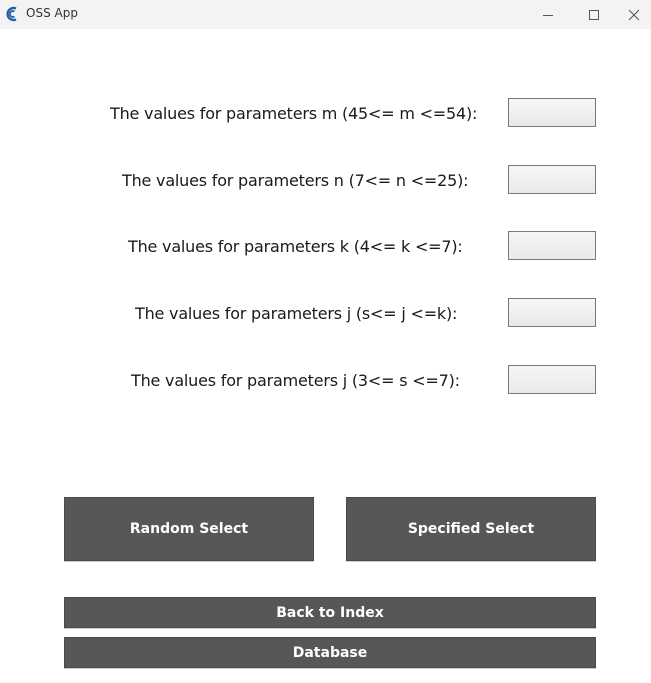  I want to click on maximize-icon, so click(594, 14).